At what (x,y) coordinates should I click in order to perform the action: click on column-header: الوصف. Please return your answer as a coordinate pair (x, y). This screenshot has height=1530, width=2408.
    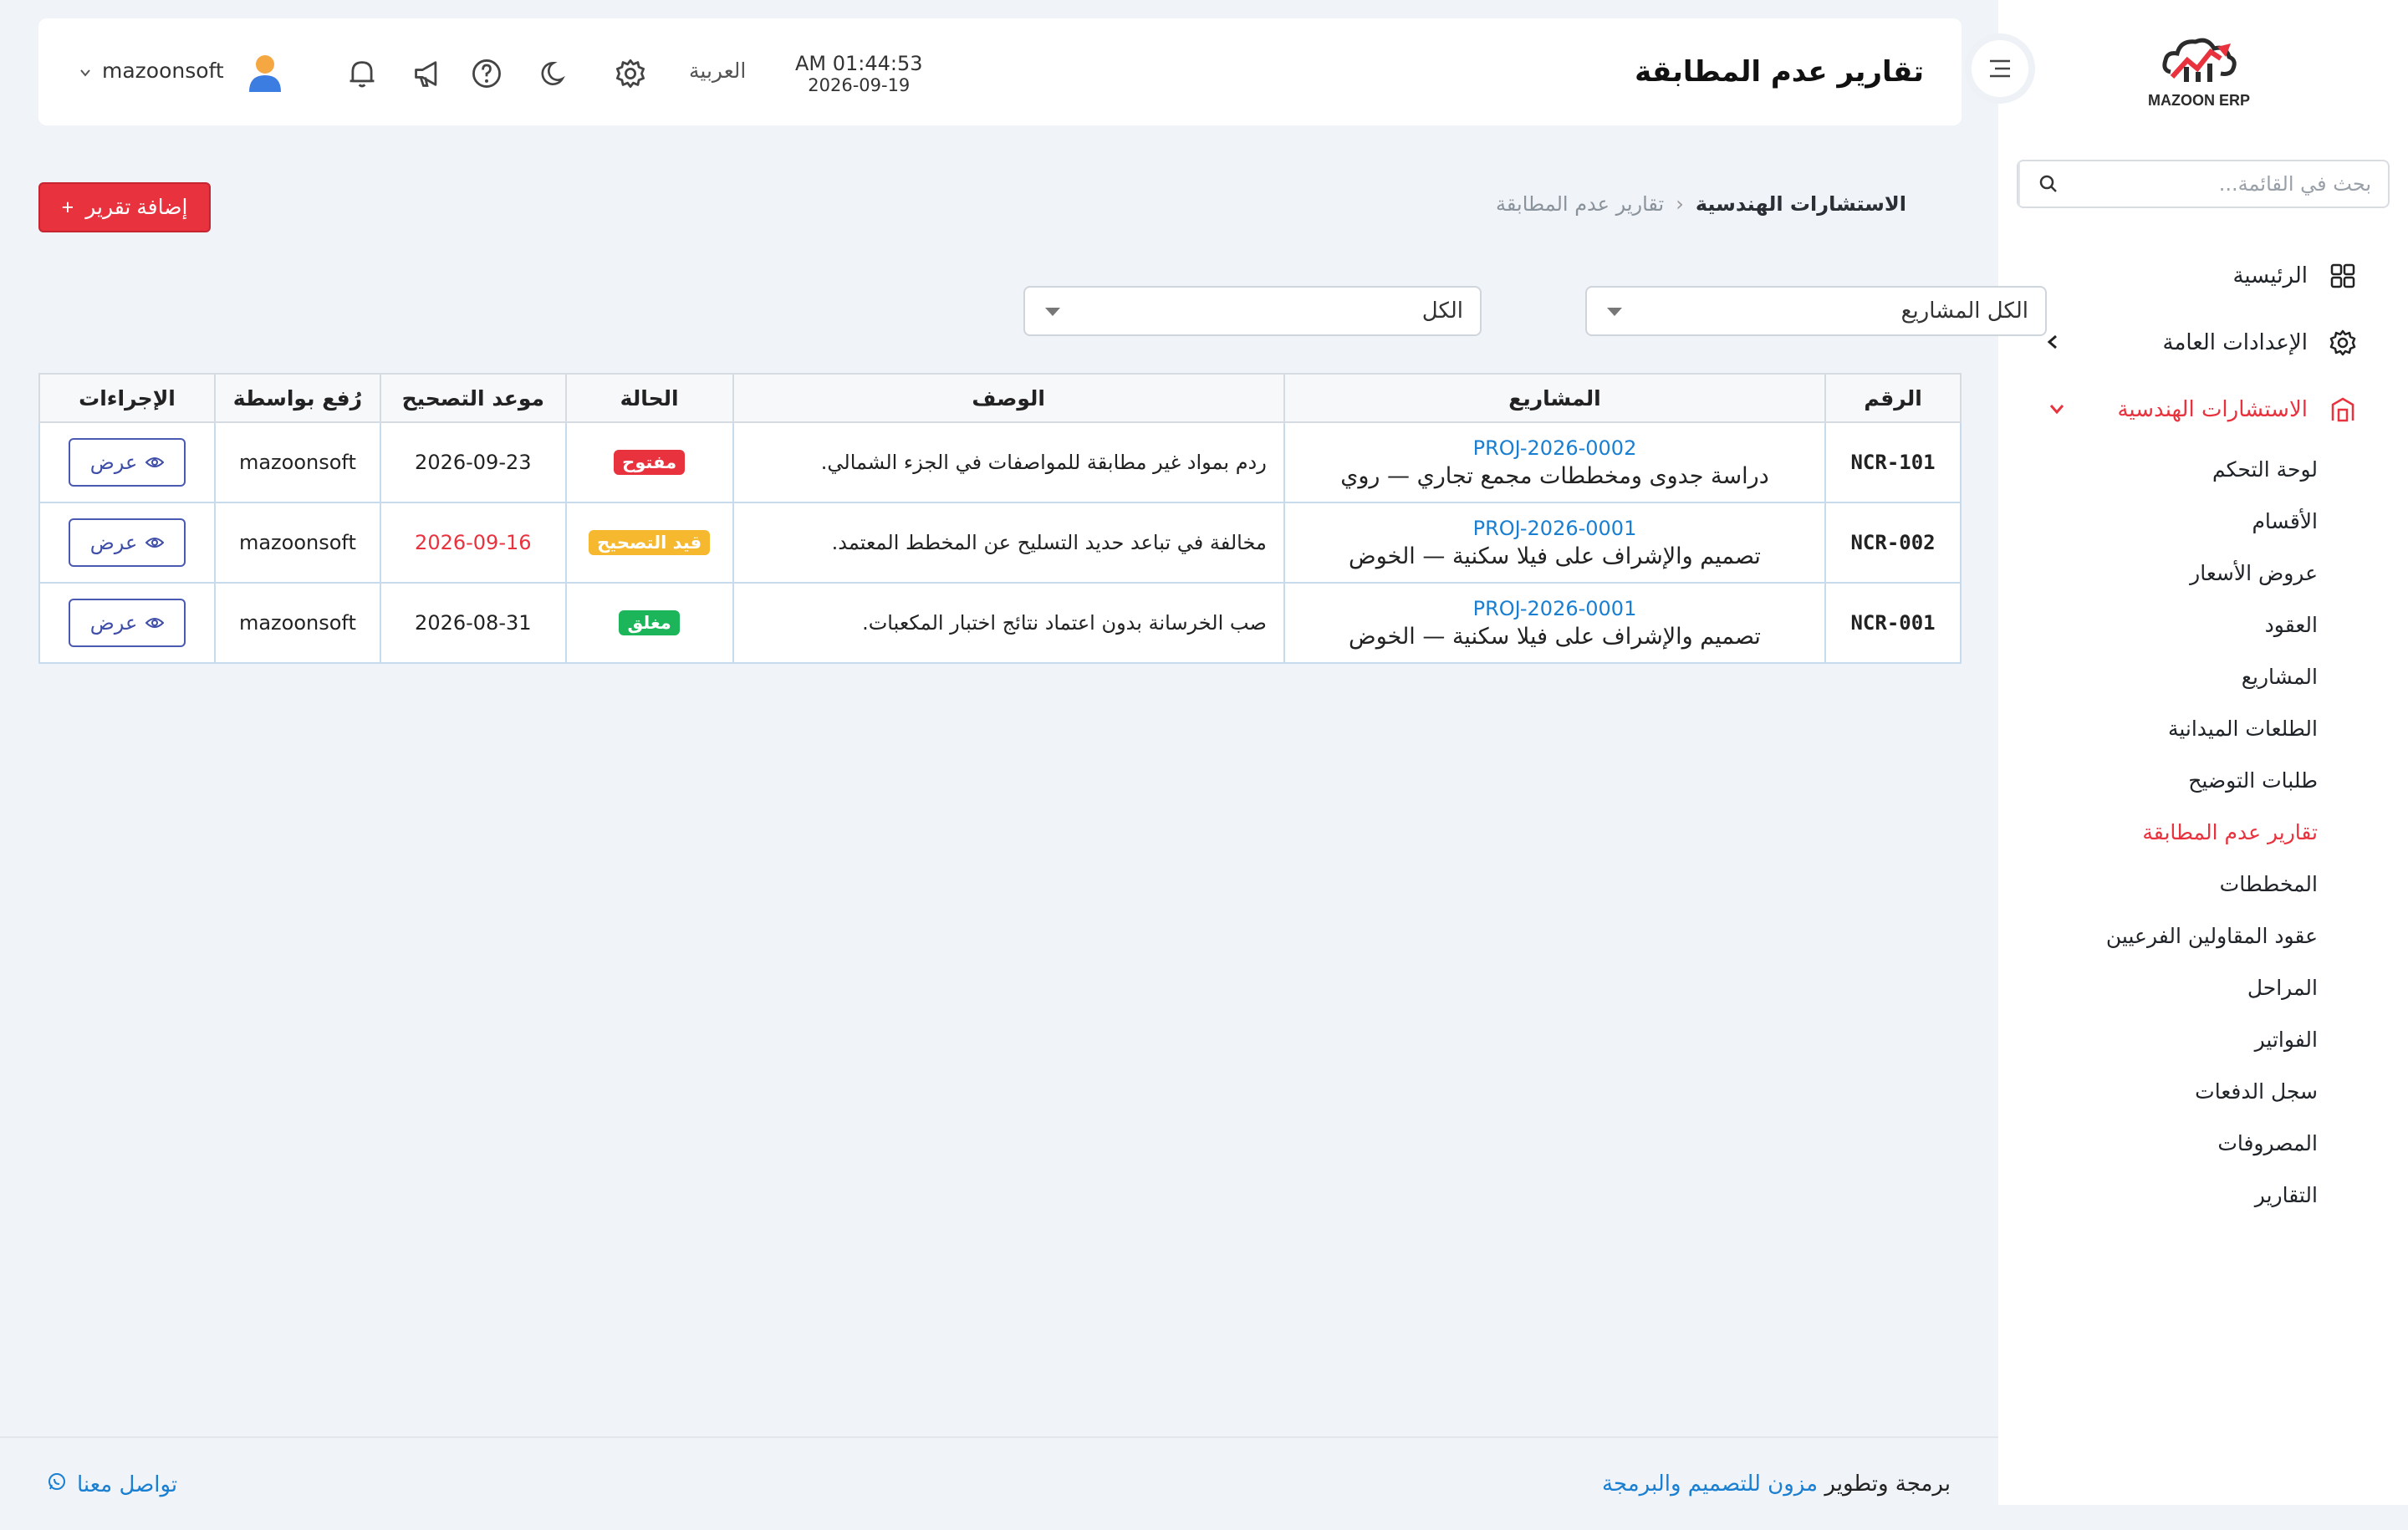
    Looking at the image, I should click on (1008, 398).